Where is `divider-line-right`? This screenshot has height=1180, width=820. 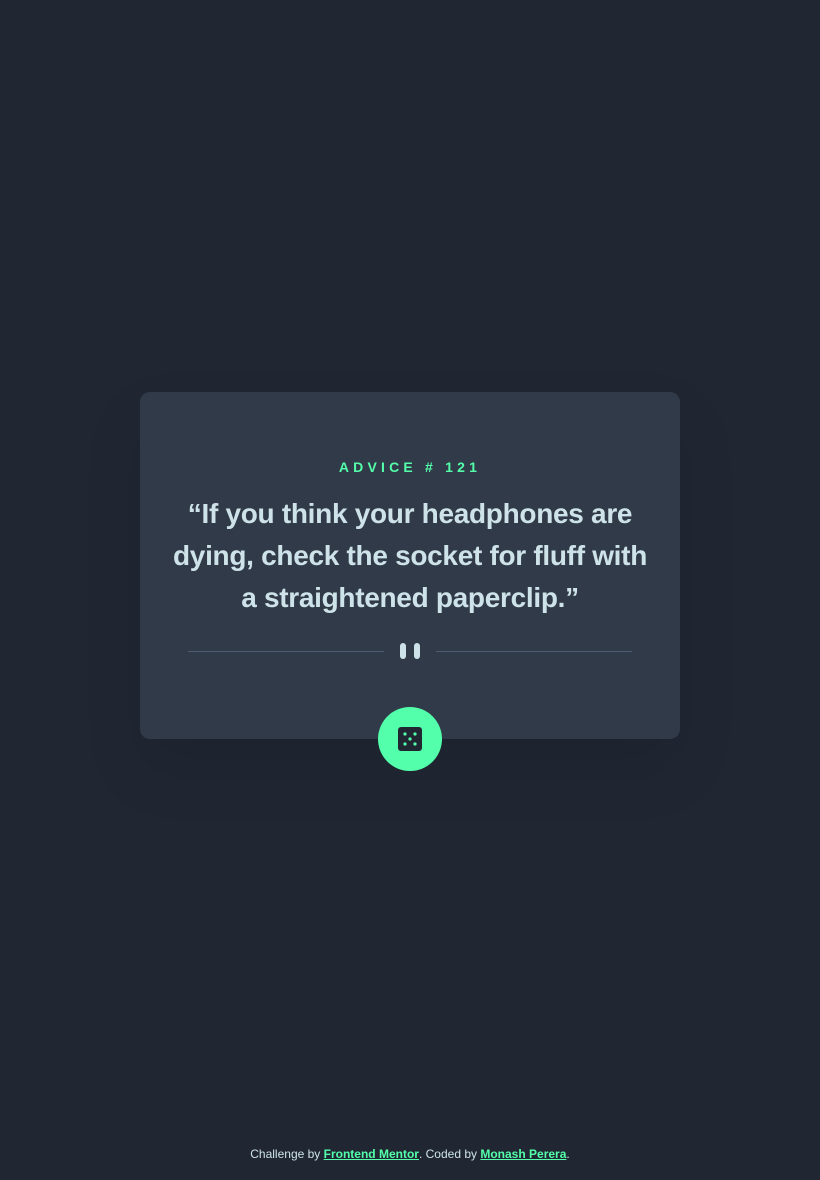
divider-line-right is located at coordinates (534, 651).